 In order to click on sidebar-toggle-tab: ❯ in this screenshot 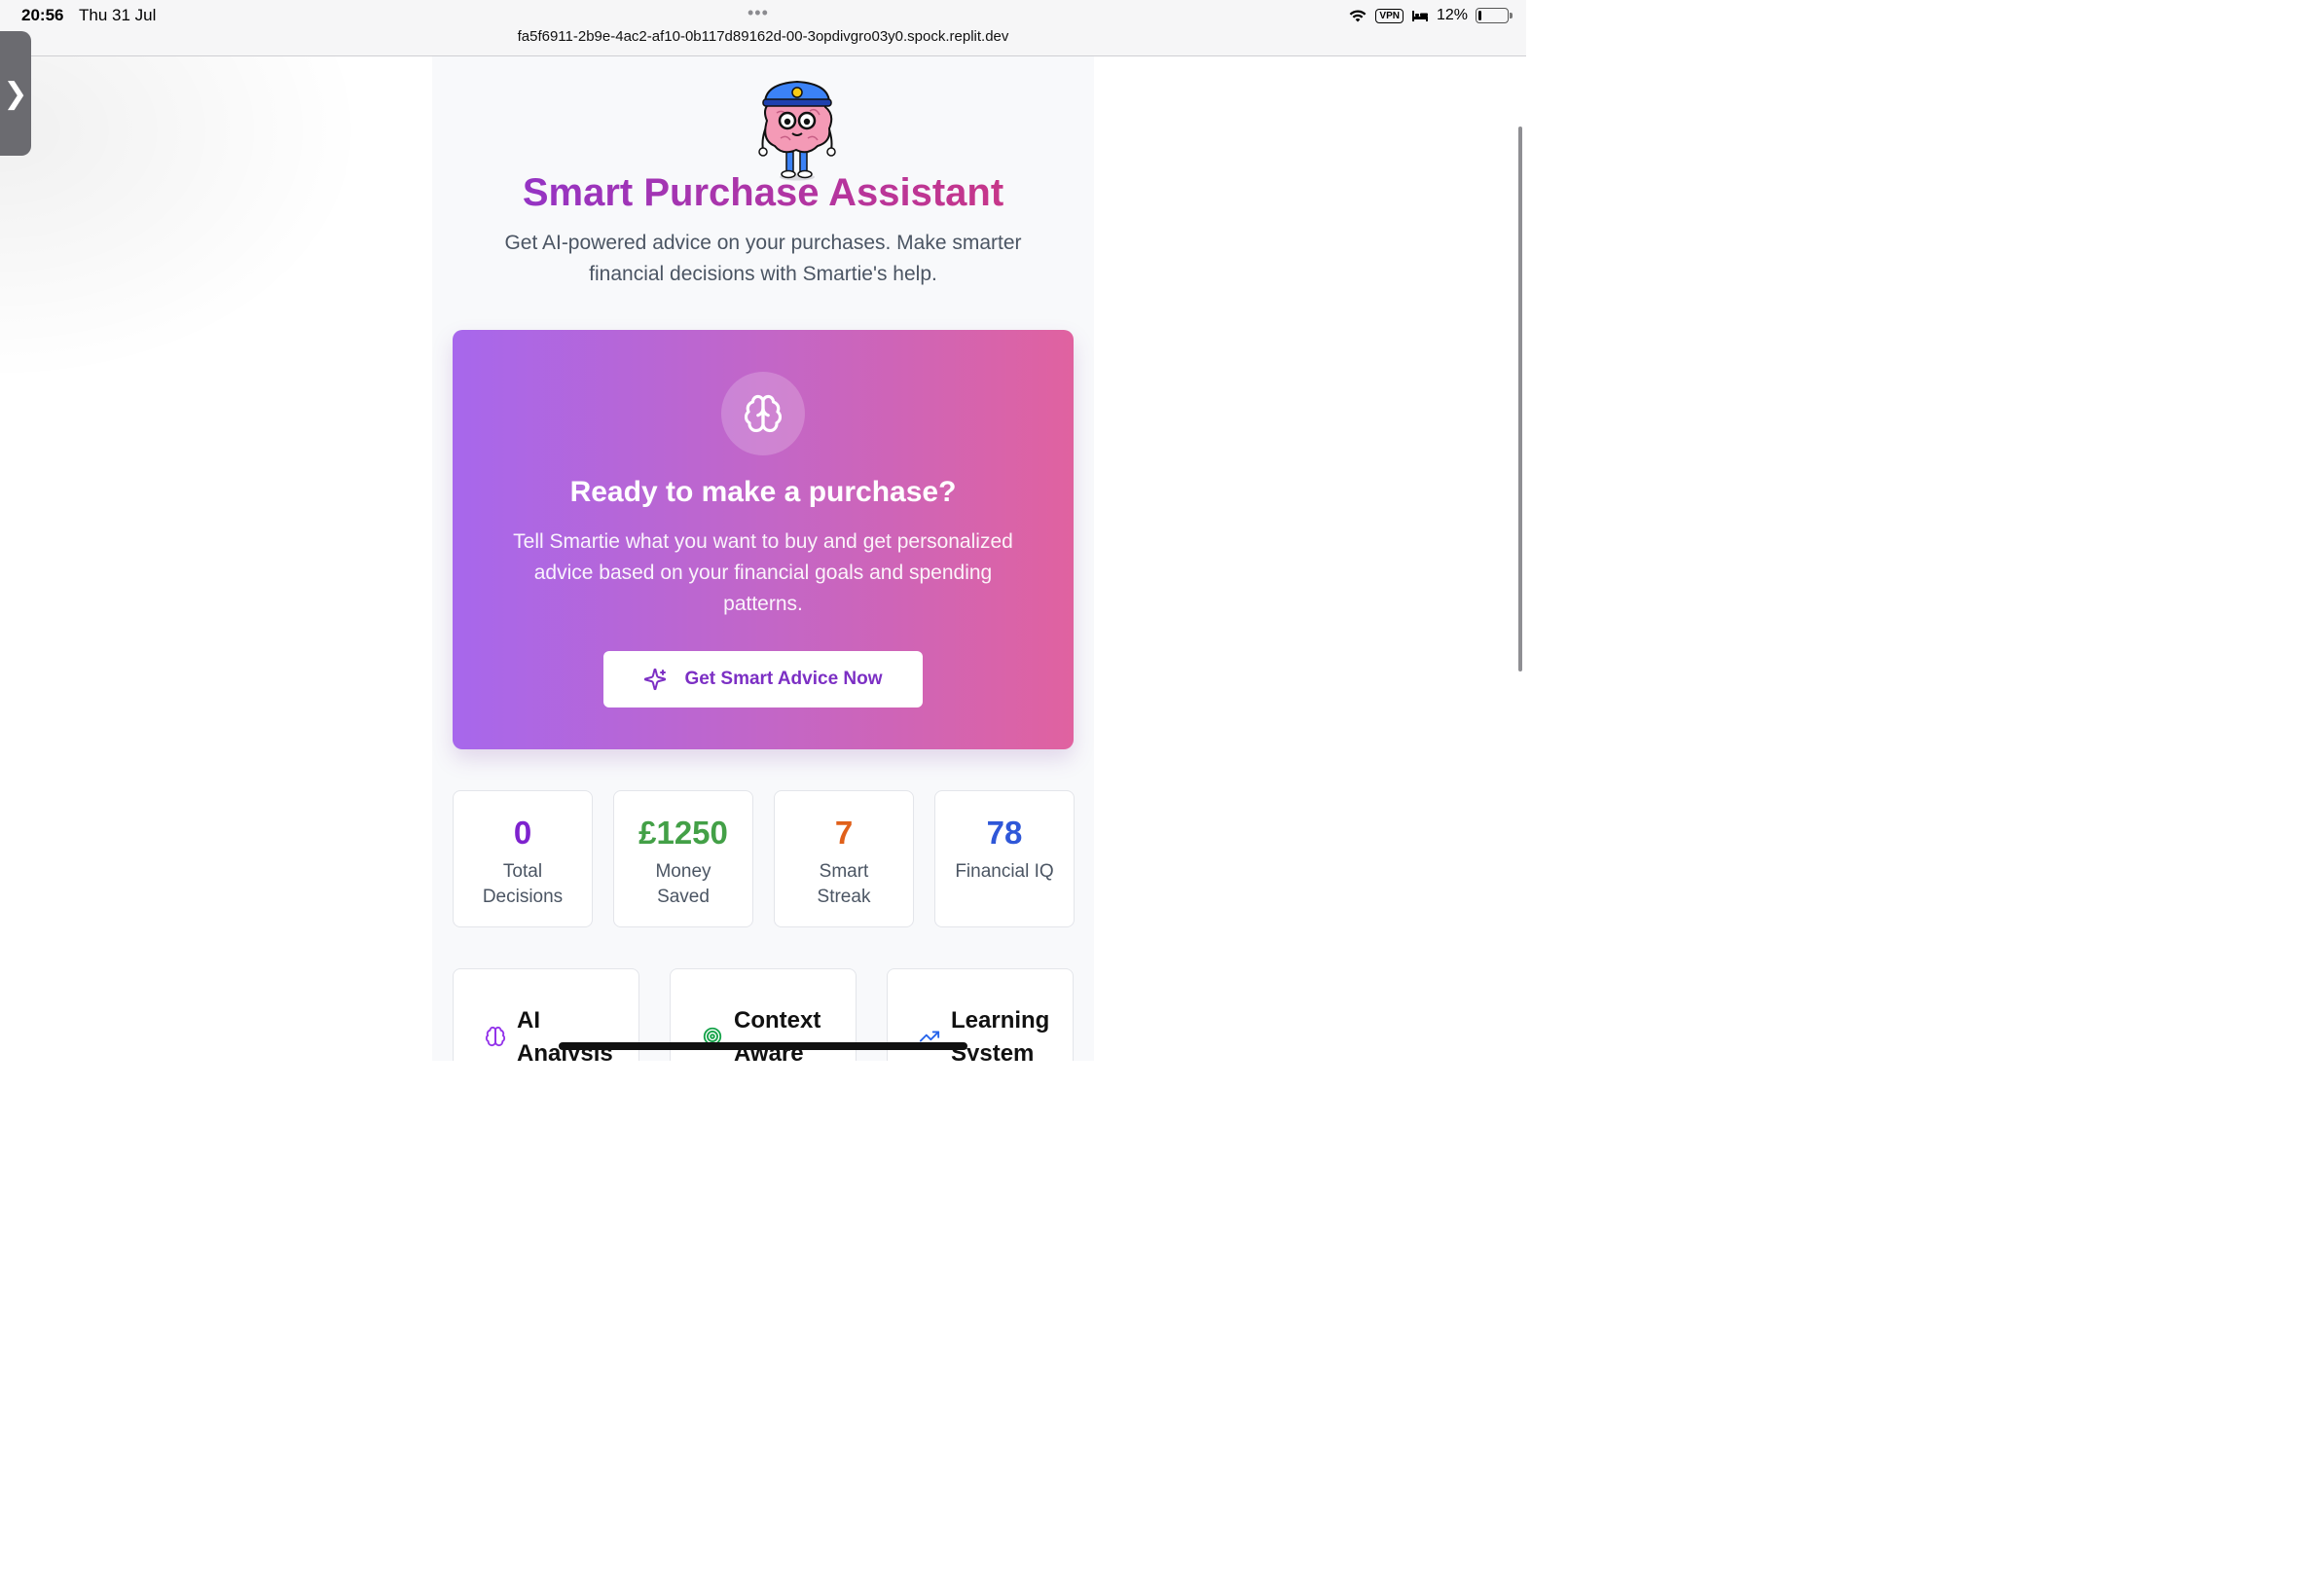, I will do `click(15, 93)`.